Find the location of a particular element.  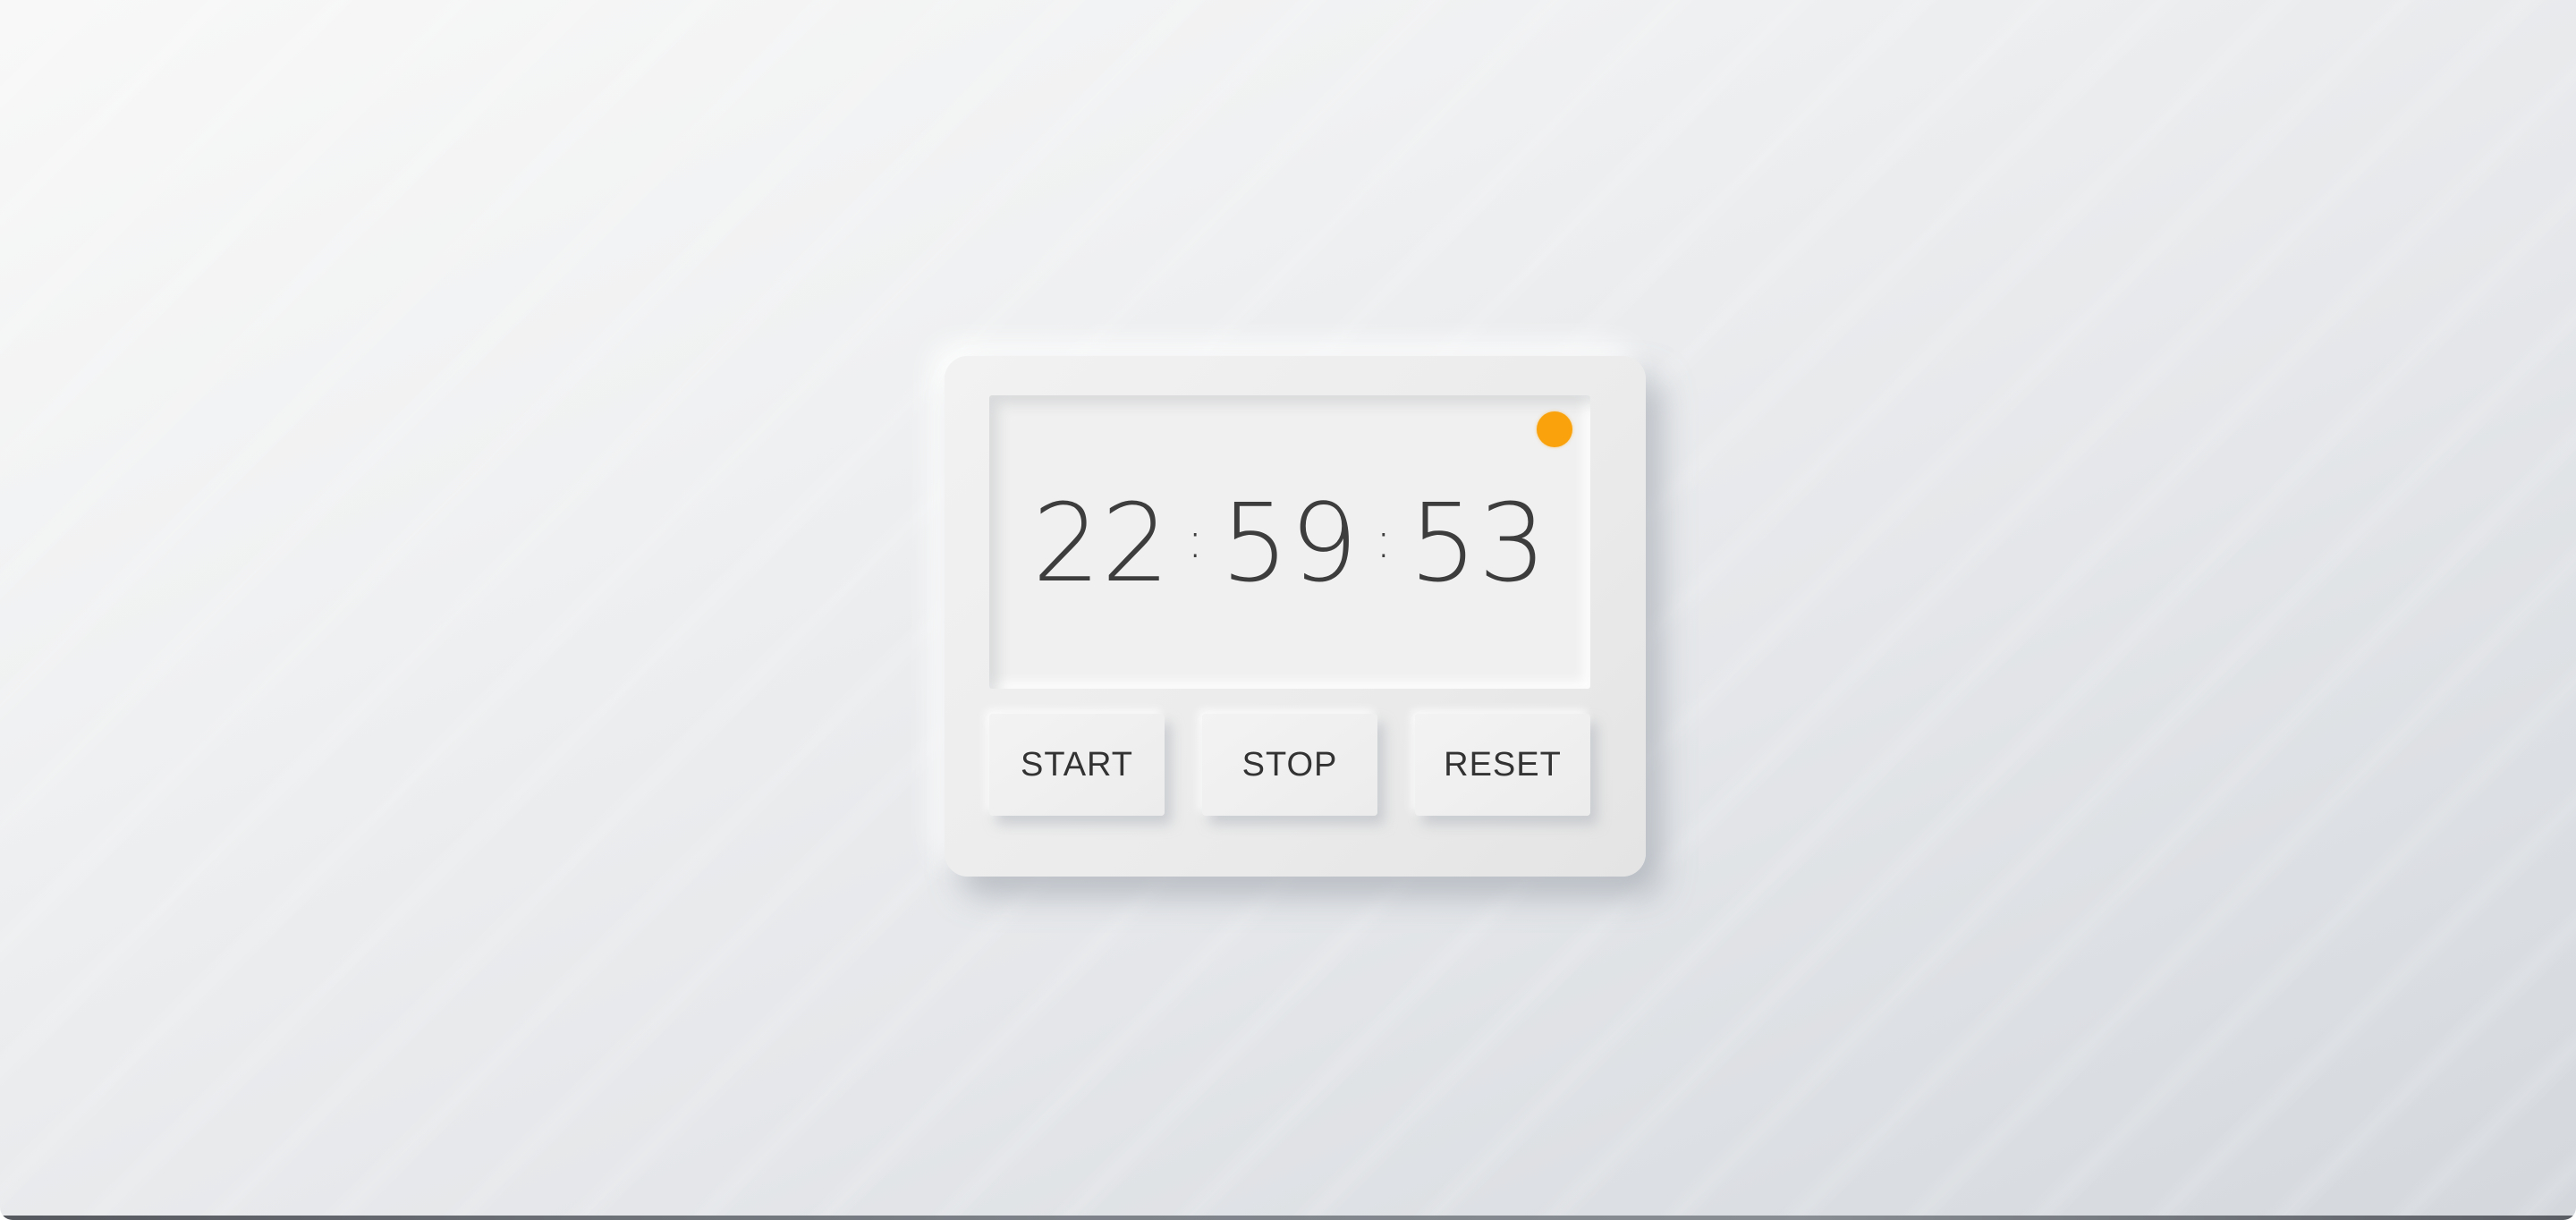

status-indicator-light is located at coordinates (1554, 429).